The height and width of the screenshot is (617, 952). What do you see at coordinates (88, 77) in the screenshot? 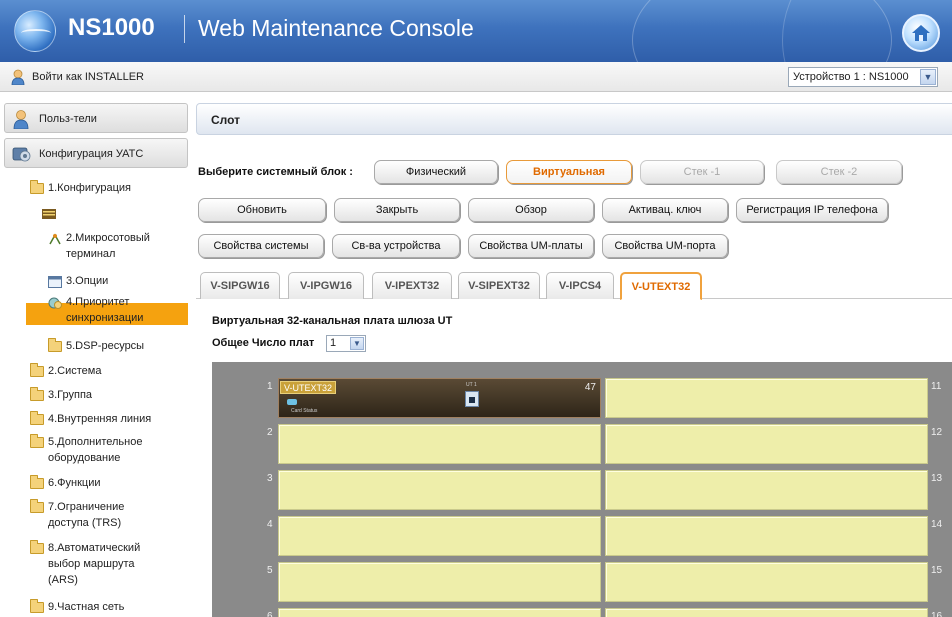
I see `login-user-text: Войти как INSTALLER` at bounding box center [88, 77].